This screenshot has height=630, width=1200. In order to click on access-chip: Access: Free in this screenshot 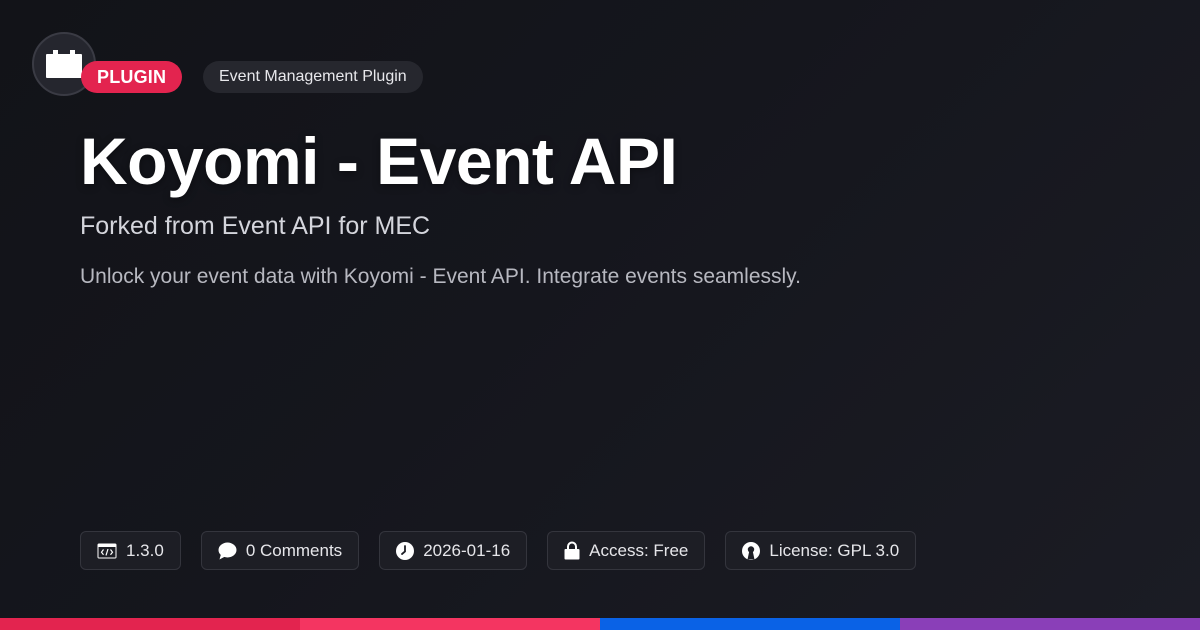, I will do `click(626, 550)`.